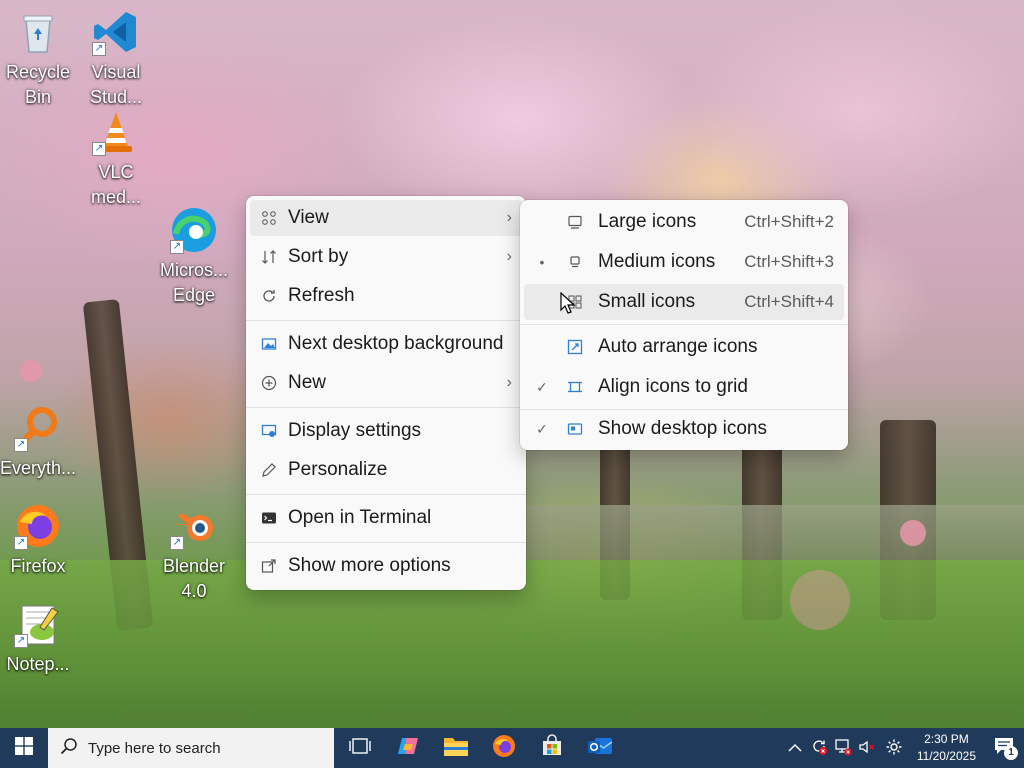  Describe the element at coordinates (867, 748) in the screenshot. I see `tray-volume` at that location.